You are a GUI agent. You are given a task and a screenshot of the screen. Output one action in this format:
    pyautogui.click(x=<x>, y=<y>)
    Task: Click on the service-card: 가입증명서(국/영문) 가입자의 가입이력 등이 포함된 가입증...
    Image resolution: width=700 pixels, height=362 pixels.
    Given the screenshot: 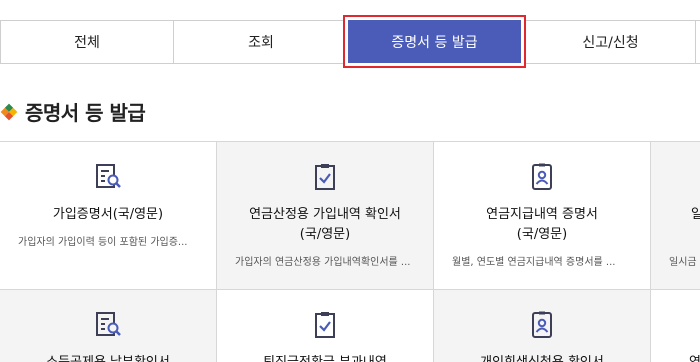 What is the action you would take?
    pyautogui.click(x=108, y=216)
    